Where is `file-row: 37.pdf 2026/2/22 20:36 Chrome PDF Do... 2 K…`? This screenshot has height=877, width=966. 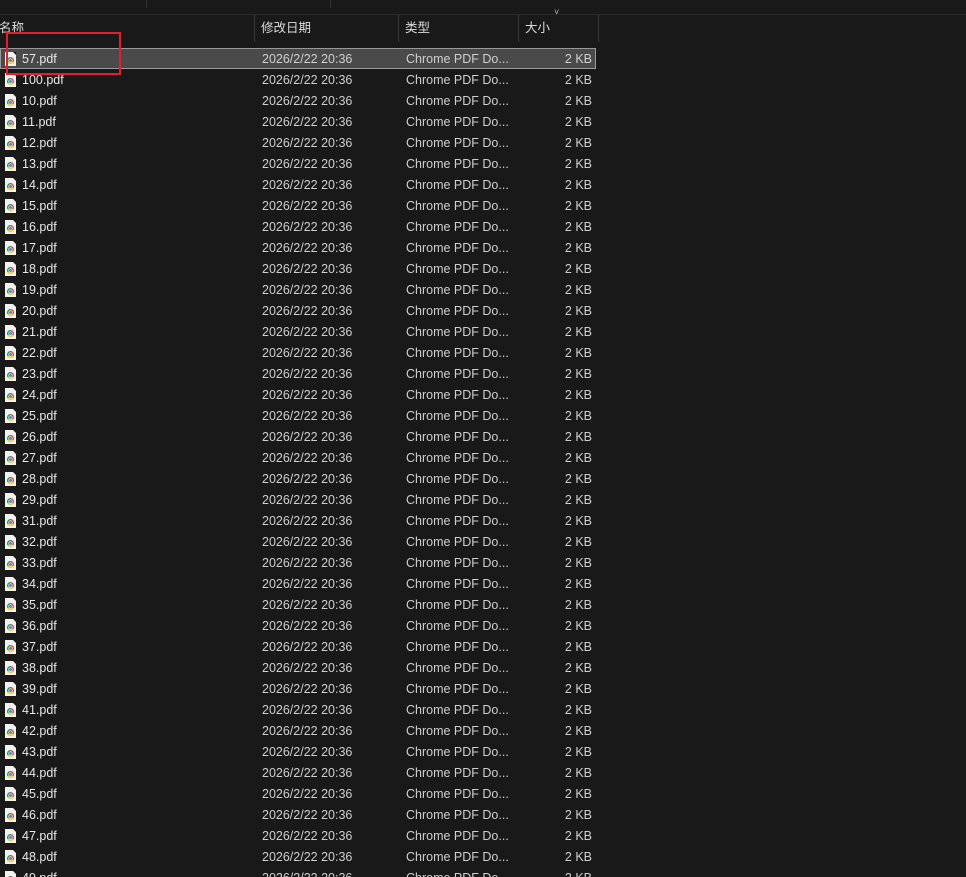
file-row: 37.pdf 2026/2/22 20:36 Chrome PDF Do... 2 K… is located at coordinates (300, 646).